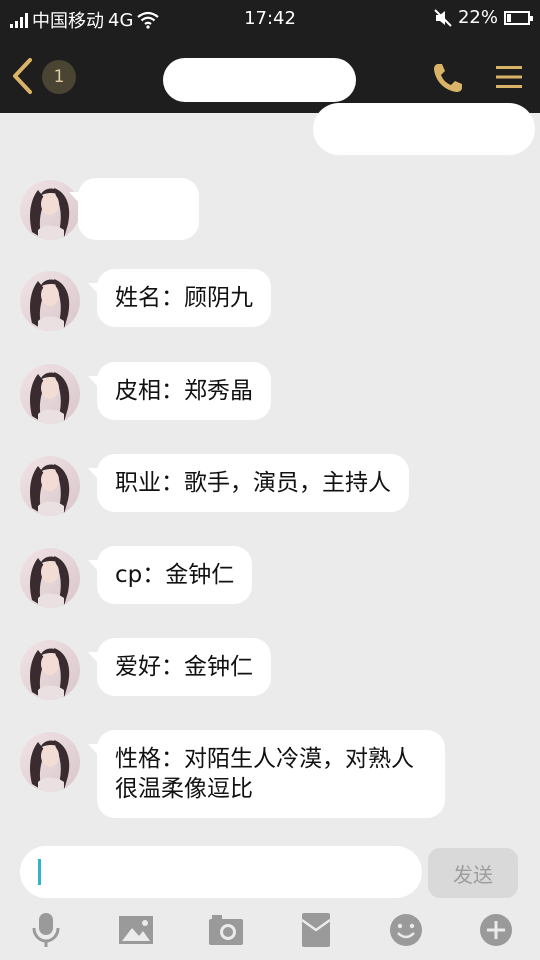 Image resolution: width=540 pixels, height=960 pixels. What do you see at coordinates (59, 77) in the screenshot?
I see `unread-badge: 1` at bounding box center [59, 77].